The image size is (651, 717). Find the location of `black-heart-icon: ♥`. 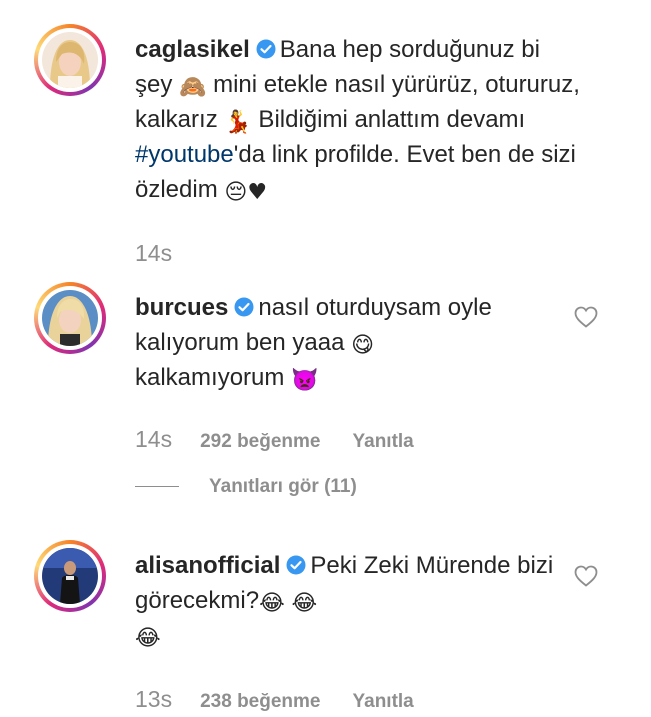

black-heart-icon: ♥ is located at coordinates (257, 192).